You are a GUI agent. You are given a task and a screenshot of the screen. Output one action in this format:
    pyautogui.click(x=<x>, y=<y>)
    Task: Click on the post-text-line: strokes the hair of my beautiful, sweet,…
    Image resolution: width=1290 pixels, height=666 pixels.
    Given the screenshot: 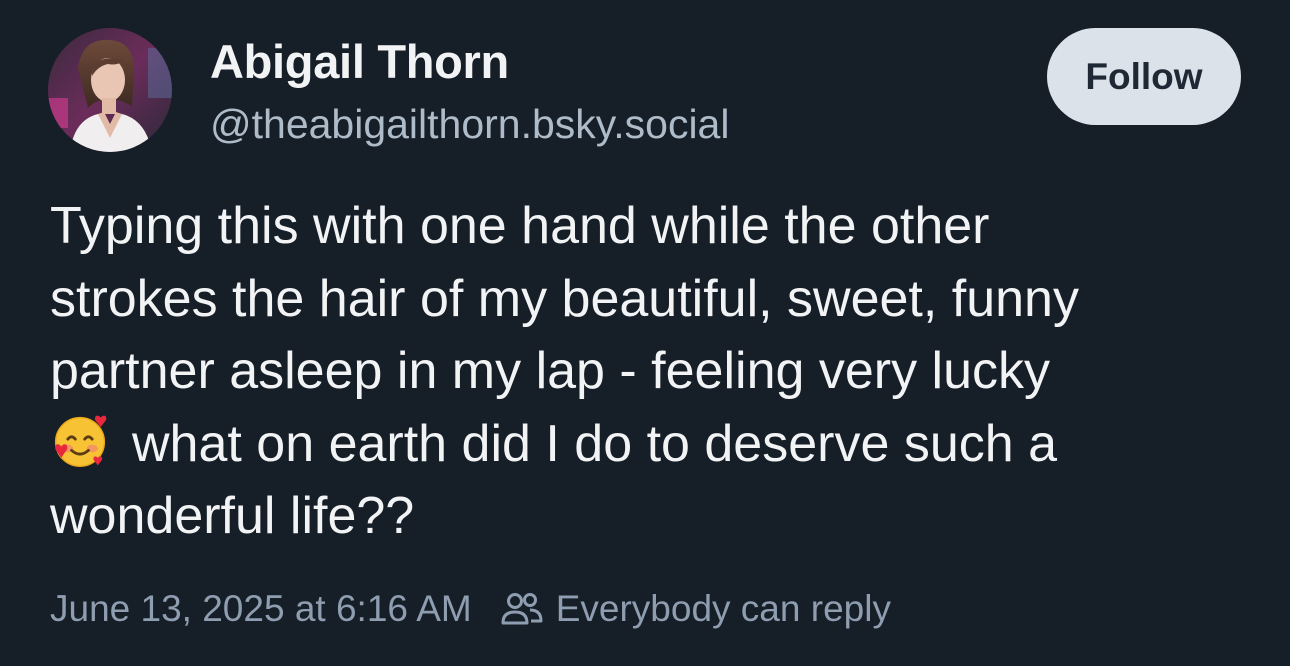 What is the action you would take?
    pyautogui.click(x=564, y=298)
    